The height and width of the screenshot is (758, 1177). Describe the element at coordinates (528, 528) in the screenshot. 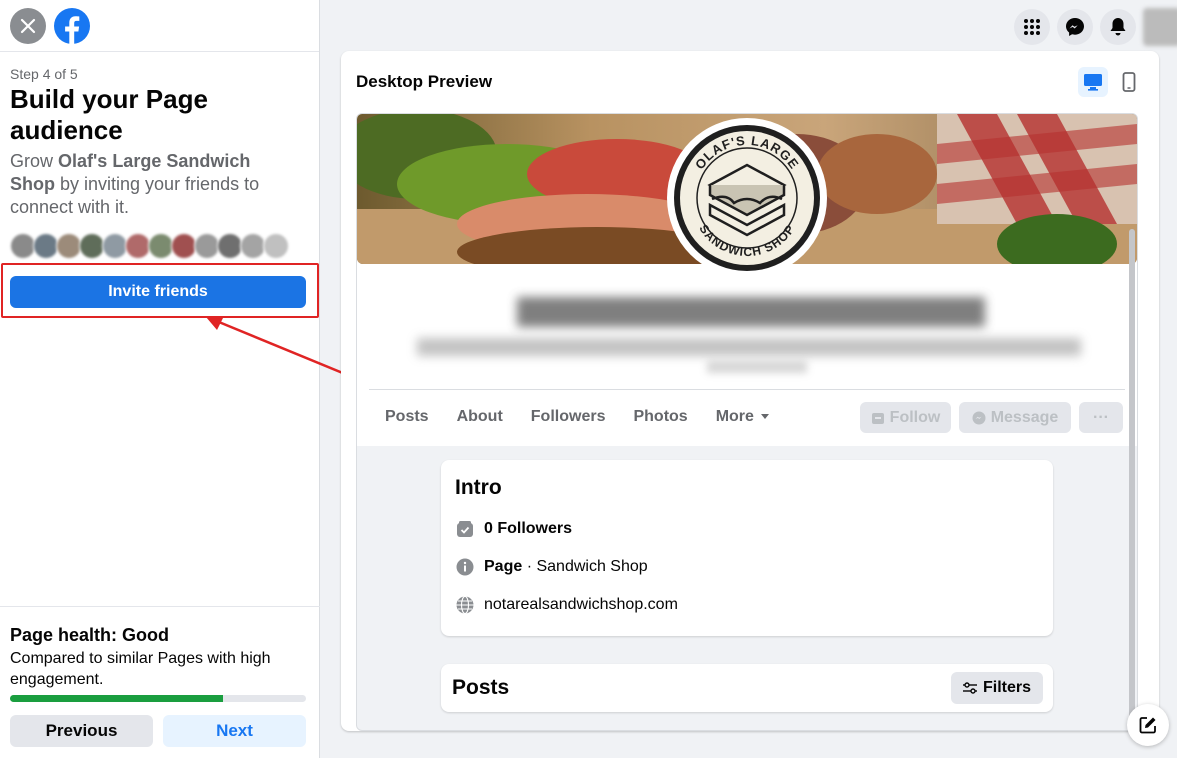

I see `followers-count: 0 Followers` at that location.